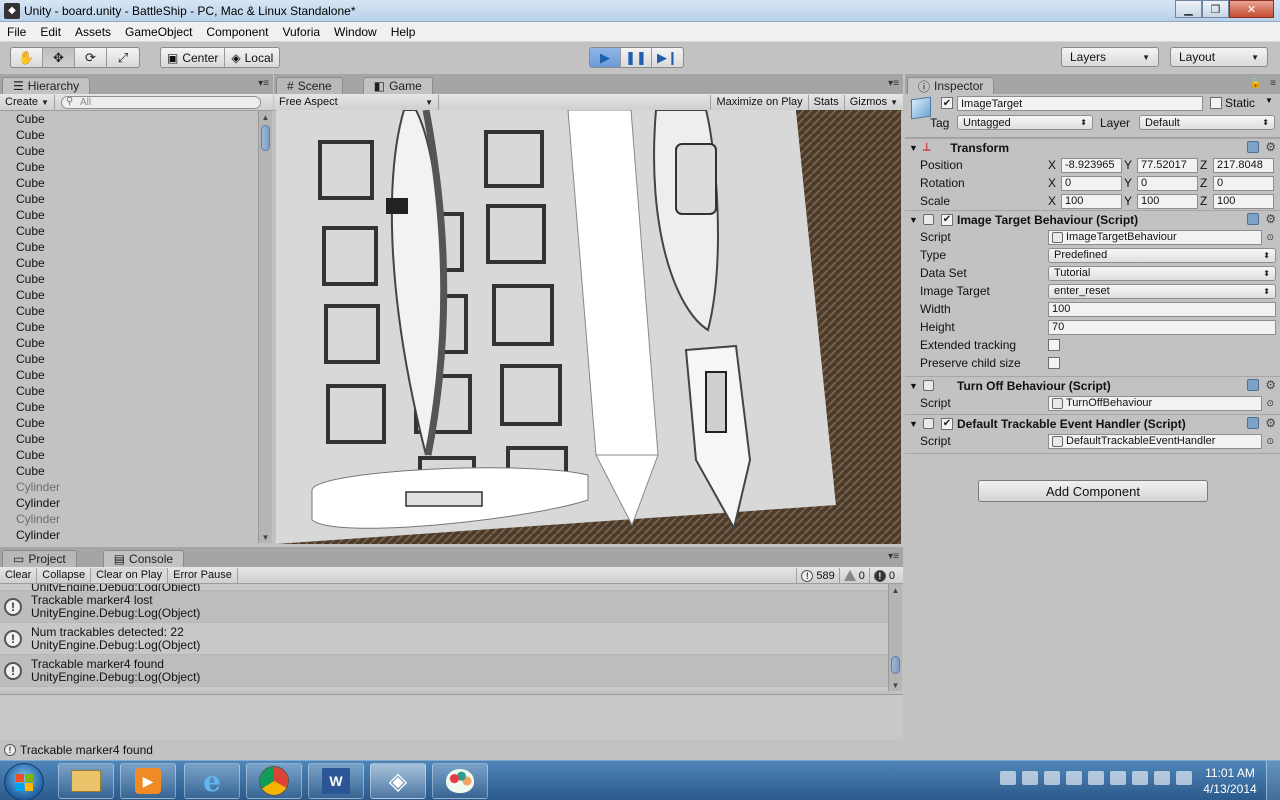  I want to click on internet-explorer-taskbar-icon: e, so click(212, 781).